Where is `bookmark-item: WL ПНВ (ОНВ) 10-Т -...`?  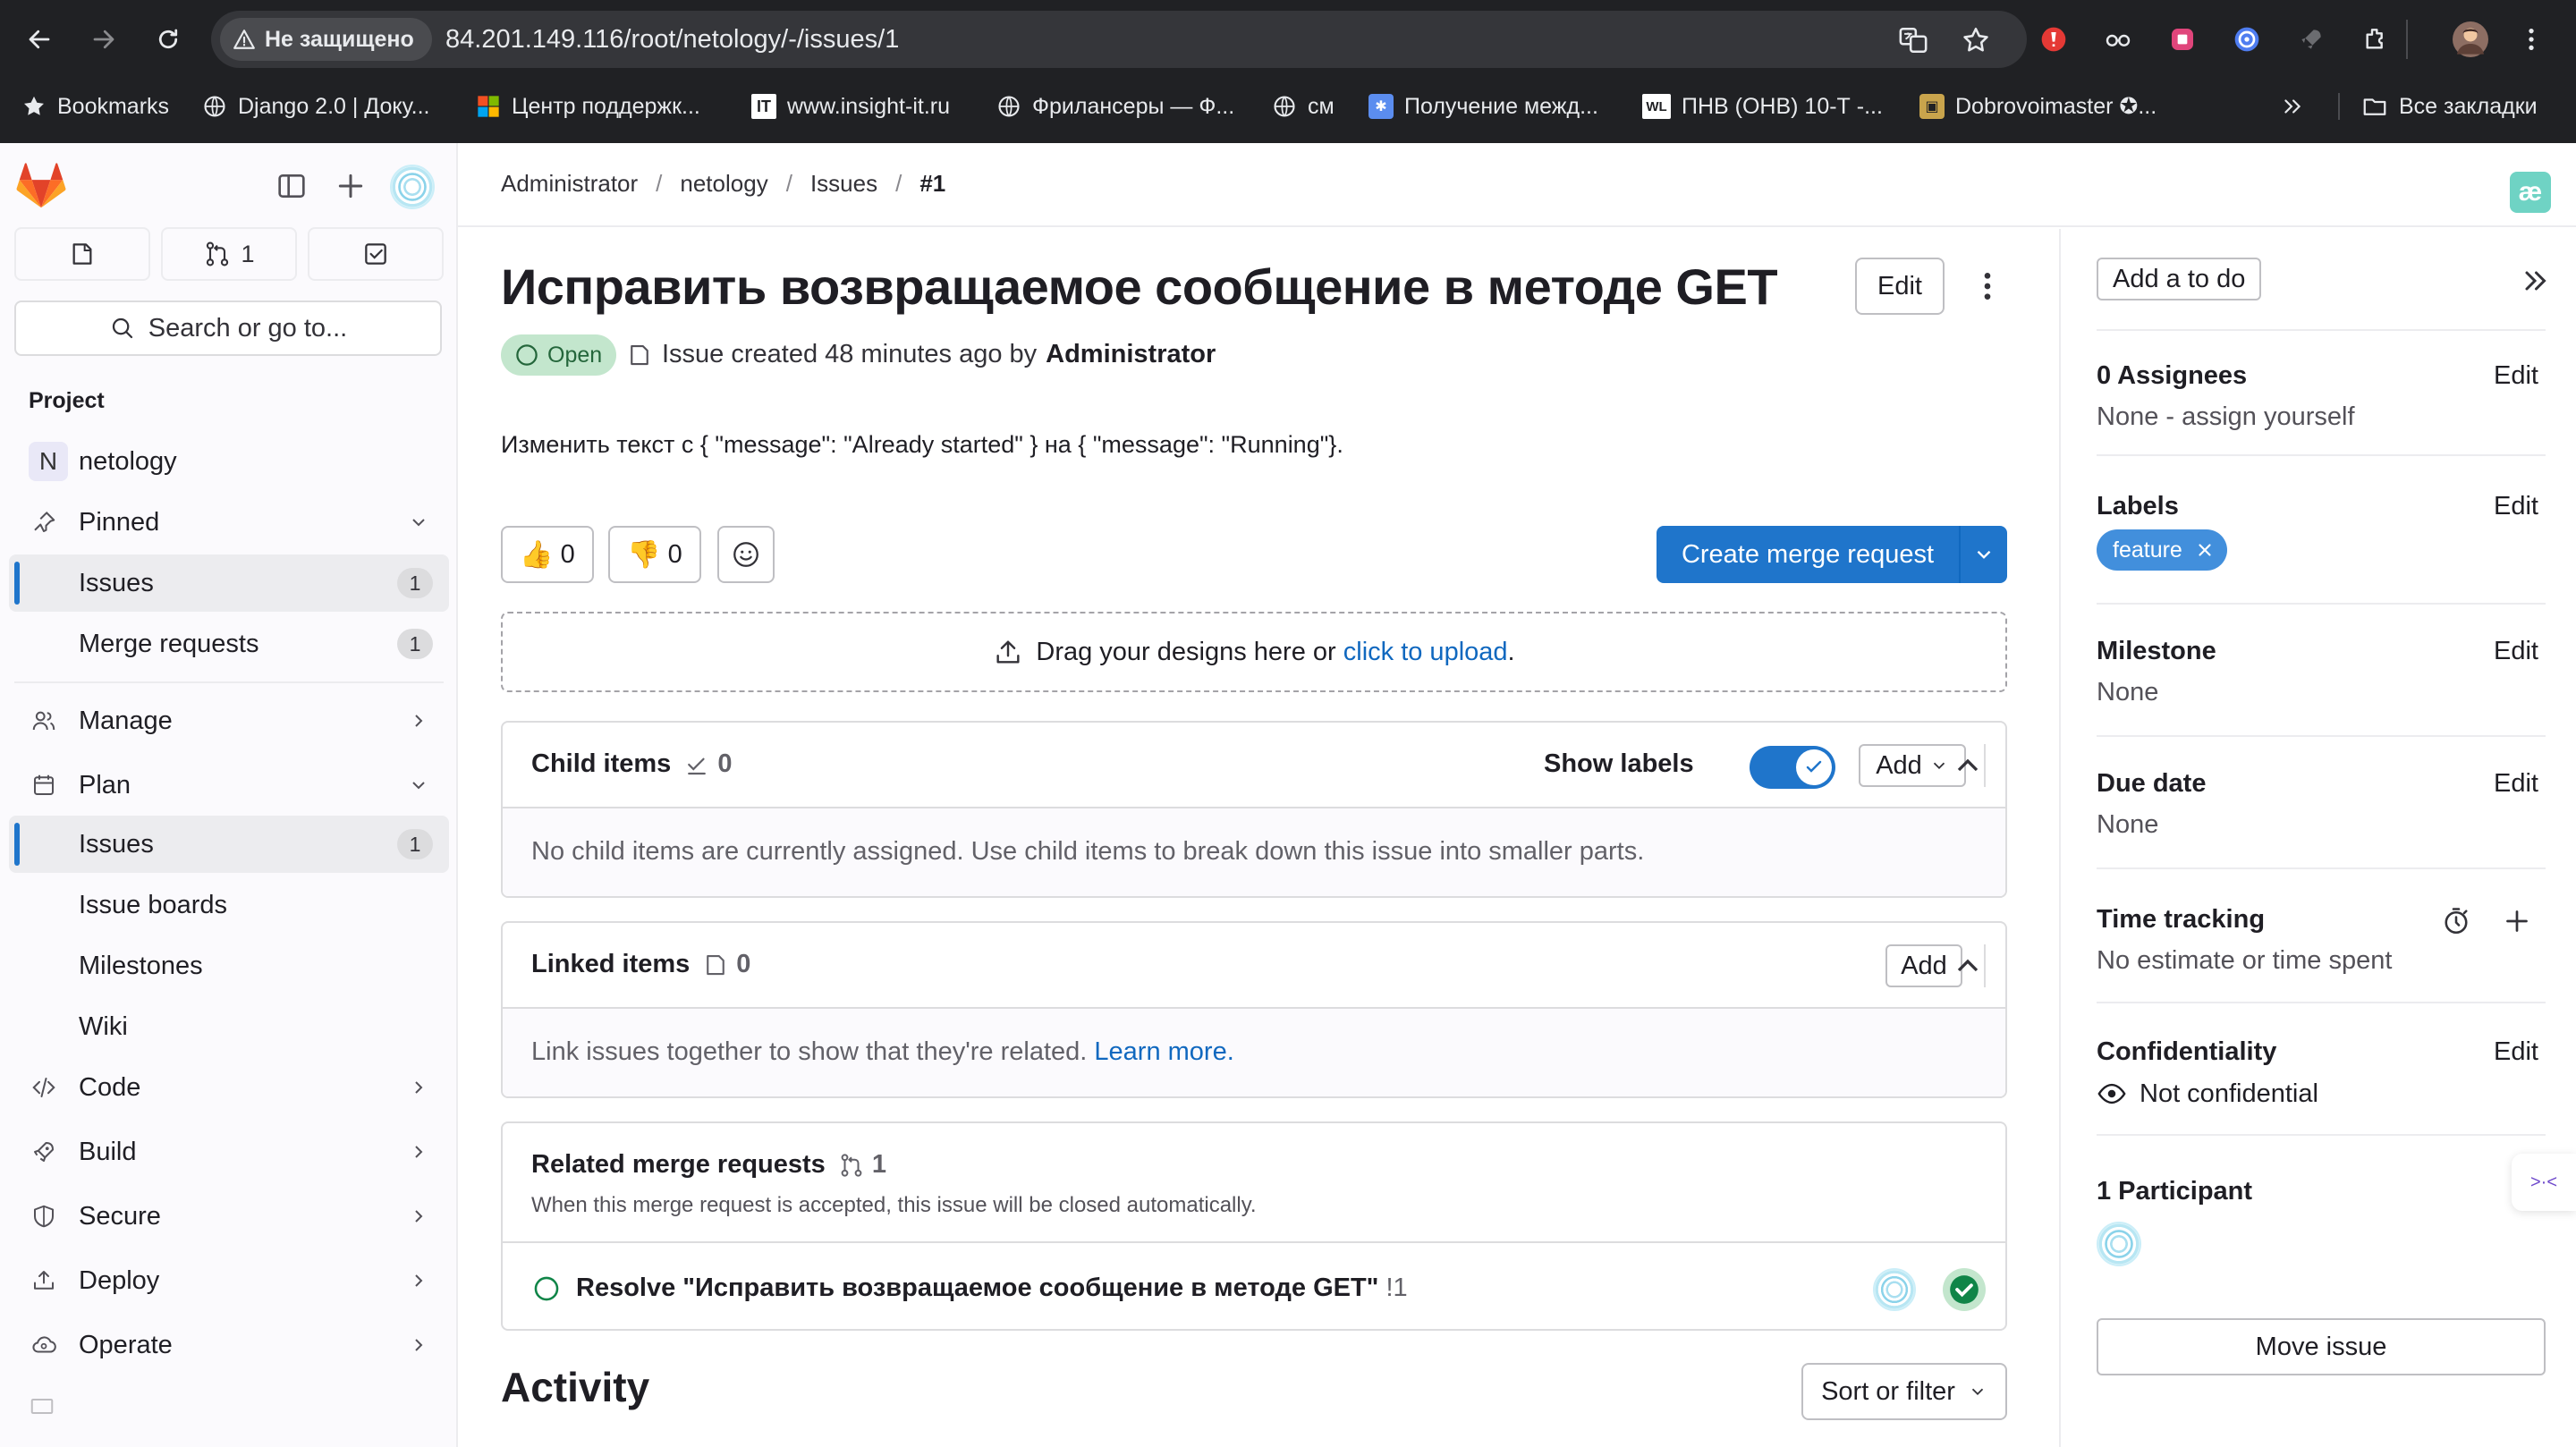
bookmark-item: WL ПНВ (ОНВ) 10-Т -... is located at coordinates (1762, 106).